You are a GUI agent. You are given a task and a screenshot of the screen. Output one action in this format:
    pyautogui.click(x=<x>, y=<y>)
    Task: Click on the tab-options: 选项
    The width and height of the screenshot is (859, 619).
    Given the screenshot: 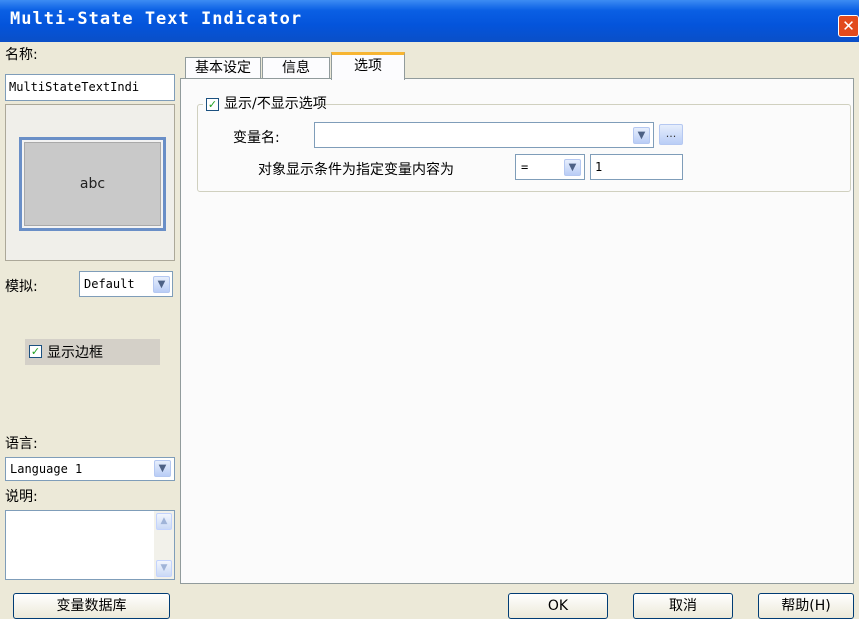 What is the action you would take?
    pyautogui.click(x=368, y=66)
    